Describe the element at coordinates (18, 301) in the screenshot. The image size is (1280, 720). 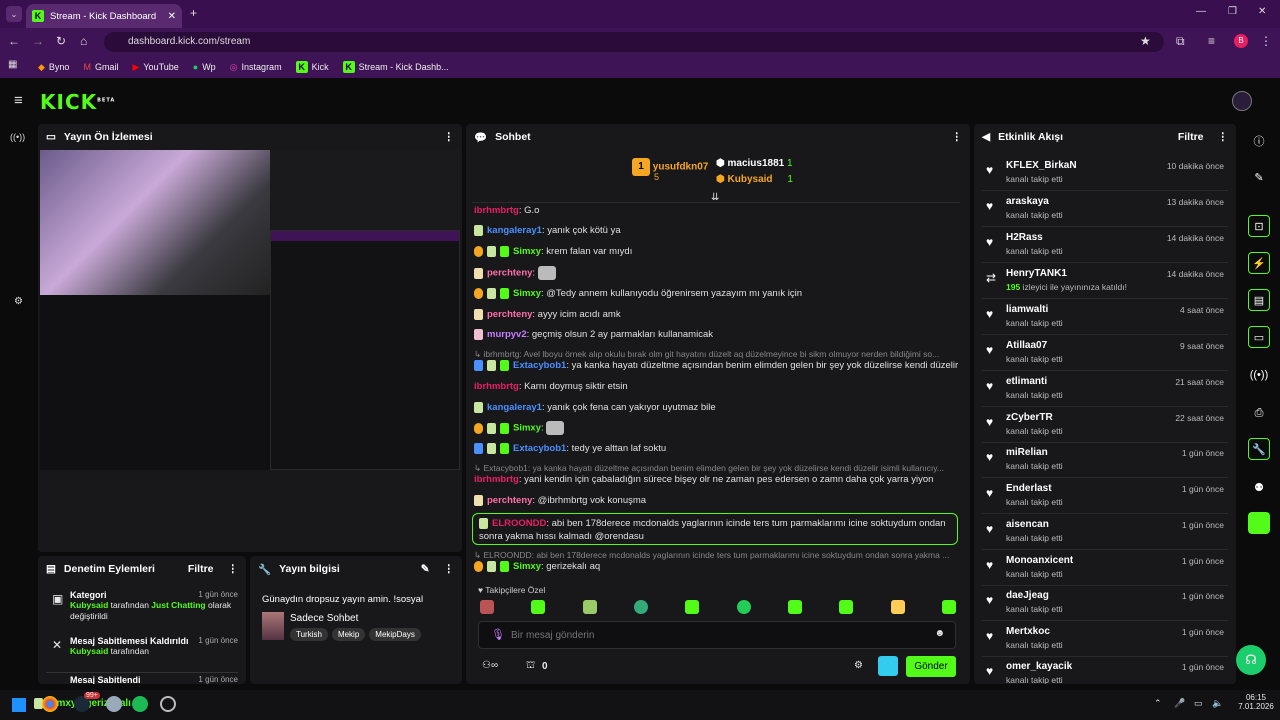
I see `settings-gear-icon: ⚙` at that location.